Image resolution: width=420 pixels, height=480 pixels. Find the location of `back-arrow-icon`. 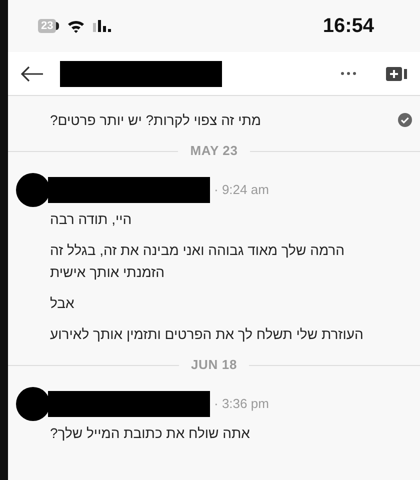

back-arrow-icon is located at coordinates (32, 74).